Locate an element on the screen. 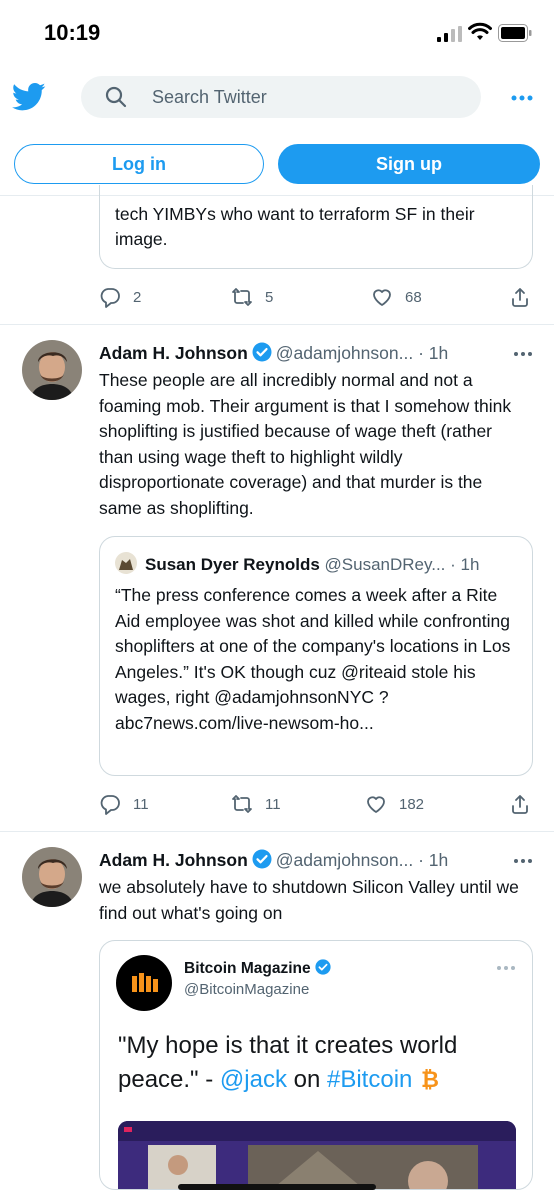 The height and width of the screenshot is (1200, 554). quoted-tweet-time: · 1h is located at coordinates (465, 564).